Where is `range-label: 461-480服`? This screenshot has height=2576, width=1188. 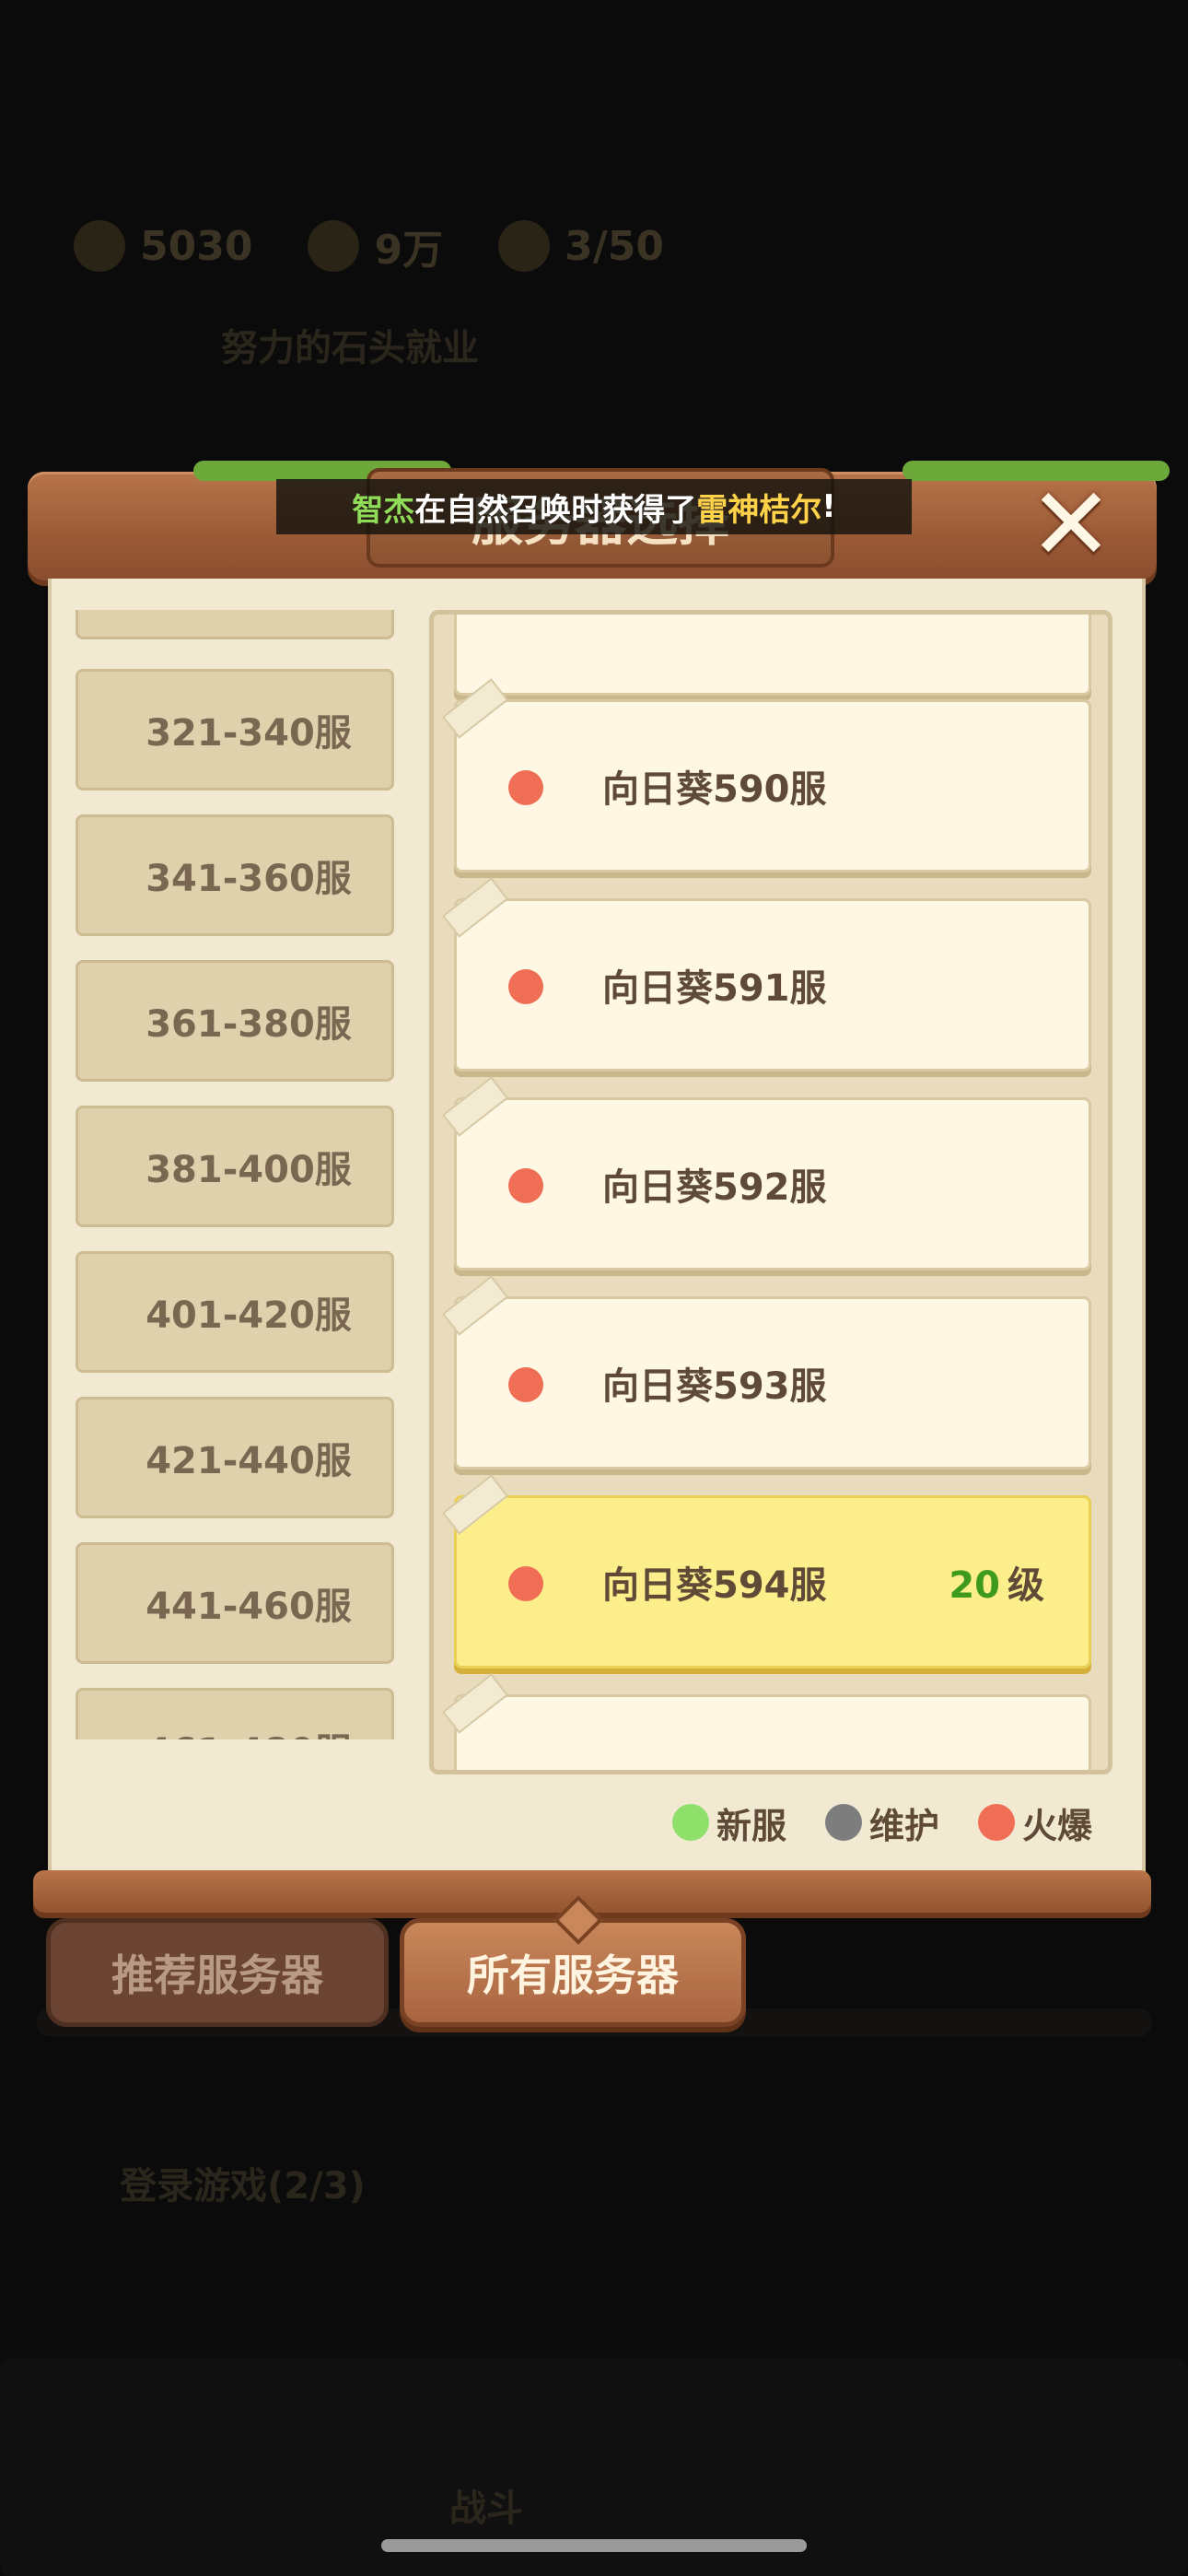
range-label: 461-480服 is located at coordinates (249, 1730).